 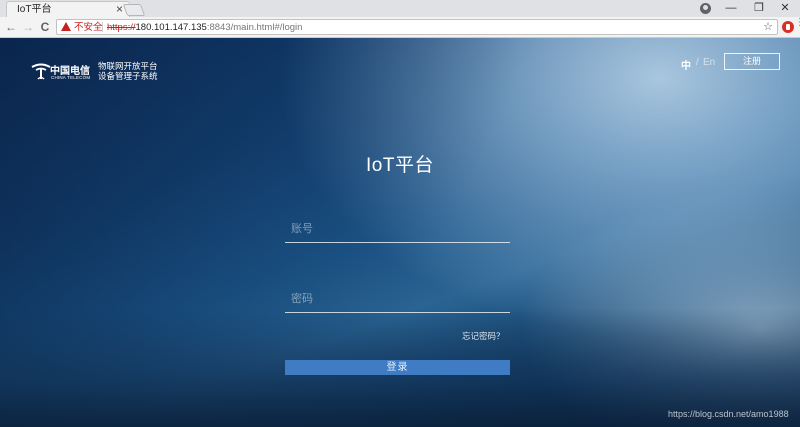 What do you see at coordinates (71, 77) in the screenshot?
I see `logo-english-name: CHINA TELECOM` at bounding box center [71, 77].